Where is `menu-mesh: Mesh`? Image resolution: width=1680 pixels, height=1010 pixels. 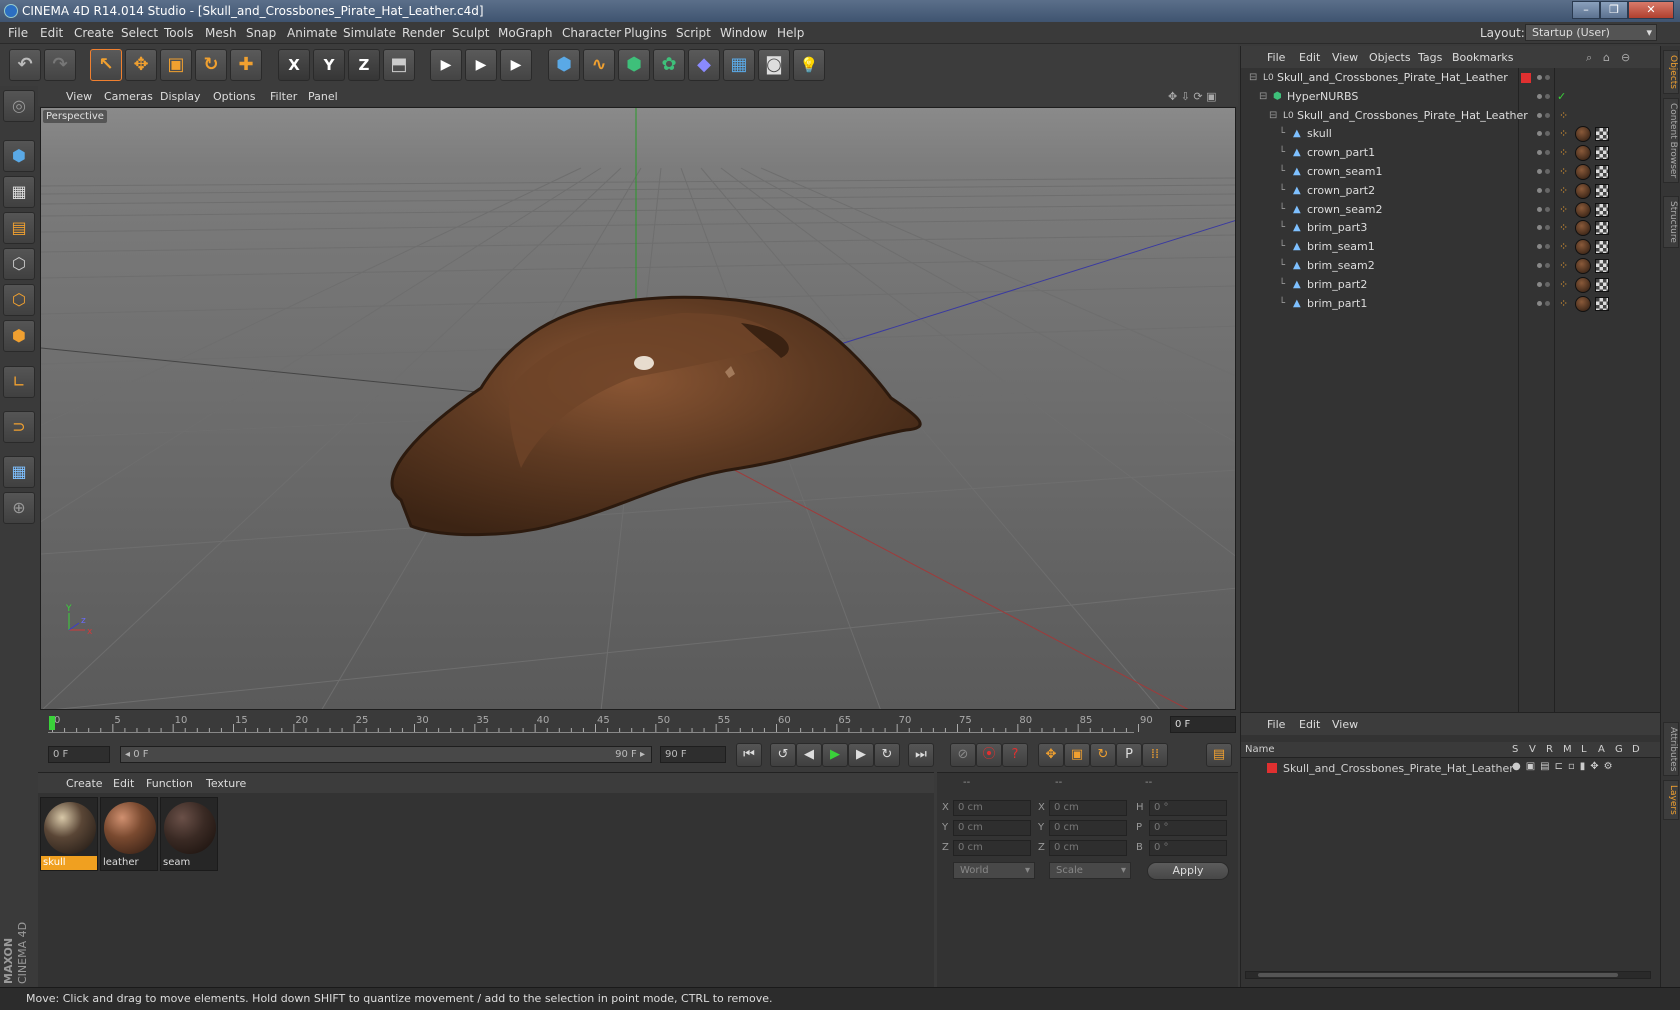 menu-mesh: Mesh is located at coordinates (221, 33).